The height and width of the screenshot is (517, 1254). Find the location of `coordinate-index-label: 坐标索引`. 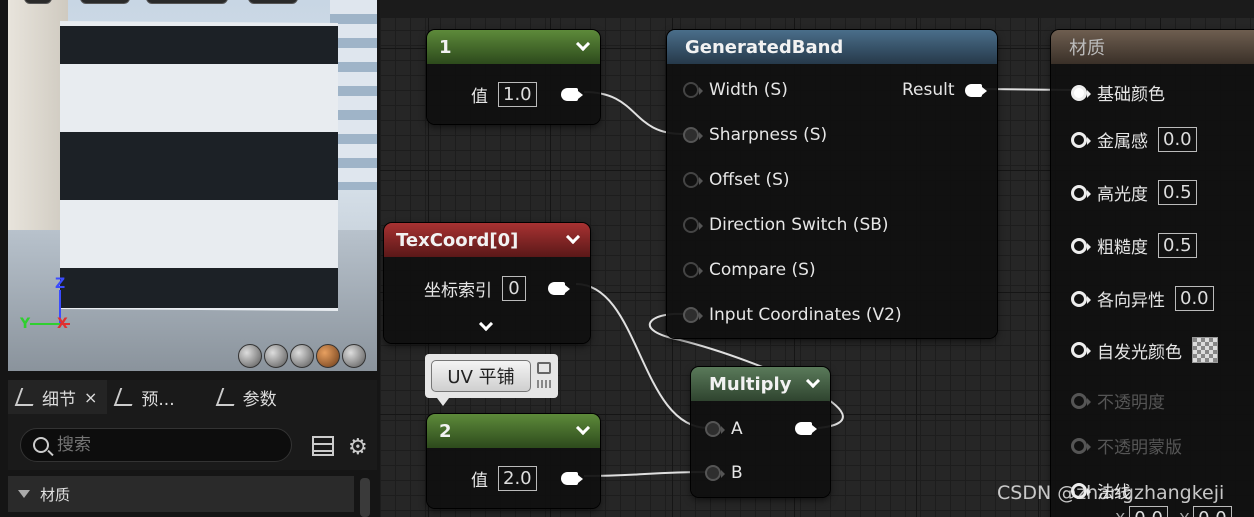

coordinate-index-label: 坐标索引 is located at coordinates (458, 291).